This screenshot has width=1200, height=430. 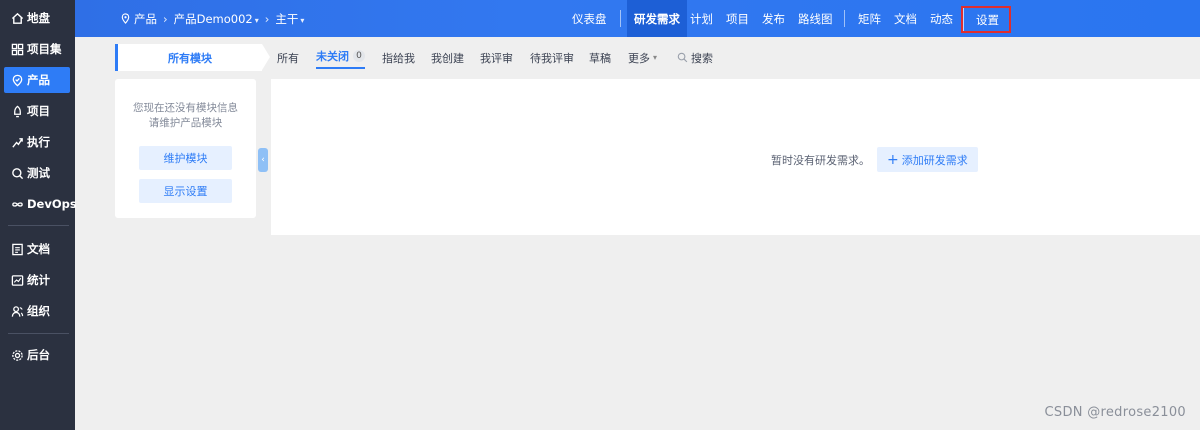 I want to click on sidebar-item-project: 项目, so click(x=37, y=111).